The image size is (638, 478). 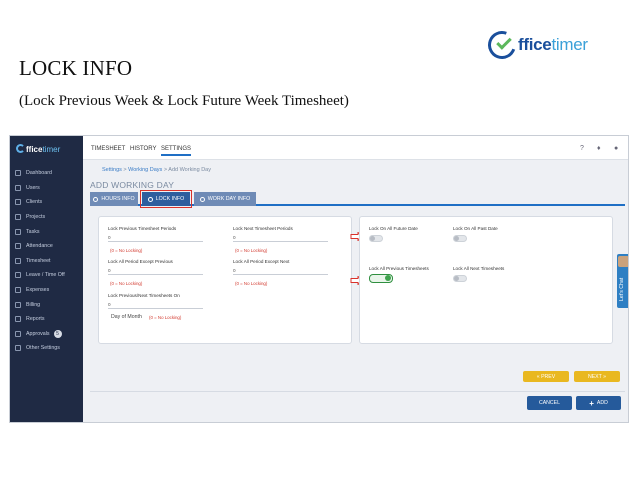 I want to click on subtab-label: WORK DAY INFO, so click(x=229, y=199).